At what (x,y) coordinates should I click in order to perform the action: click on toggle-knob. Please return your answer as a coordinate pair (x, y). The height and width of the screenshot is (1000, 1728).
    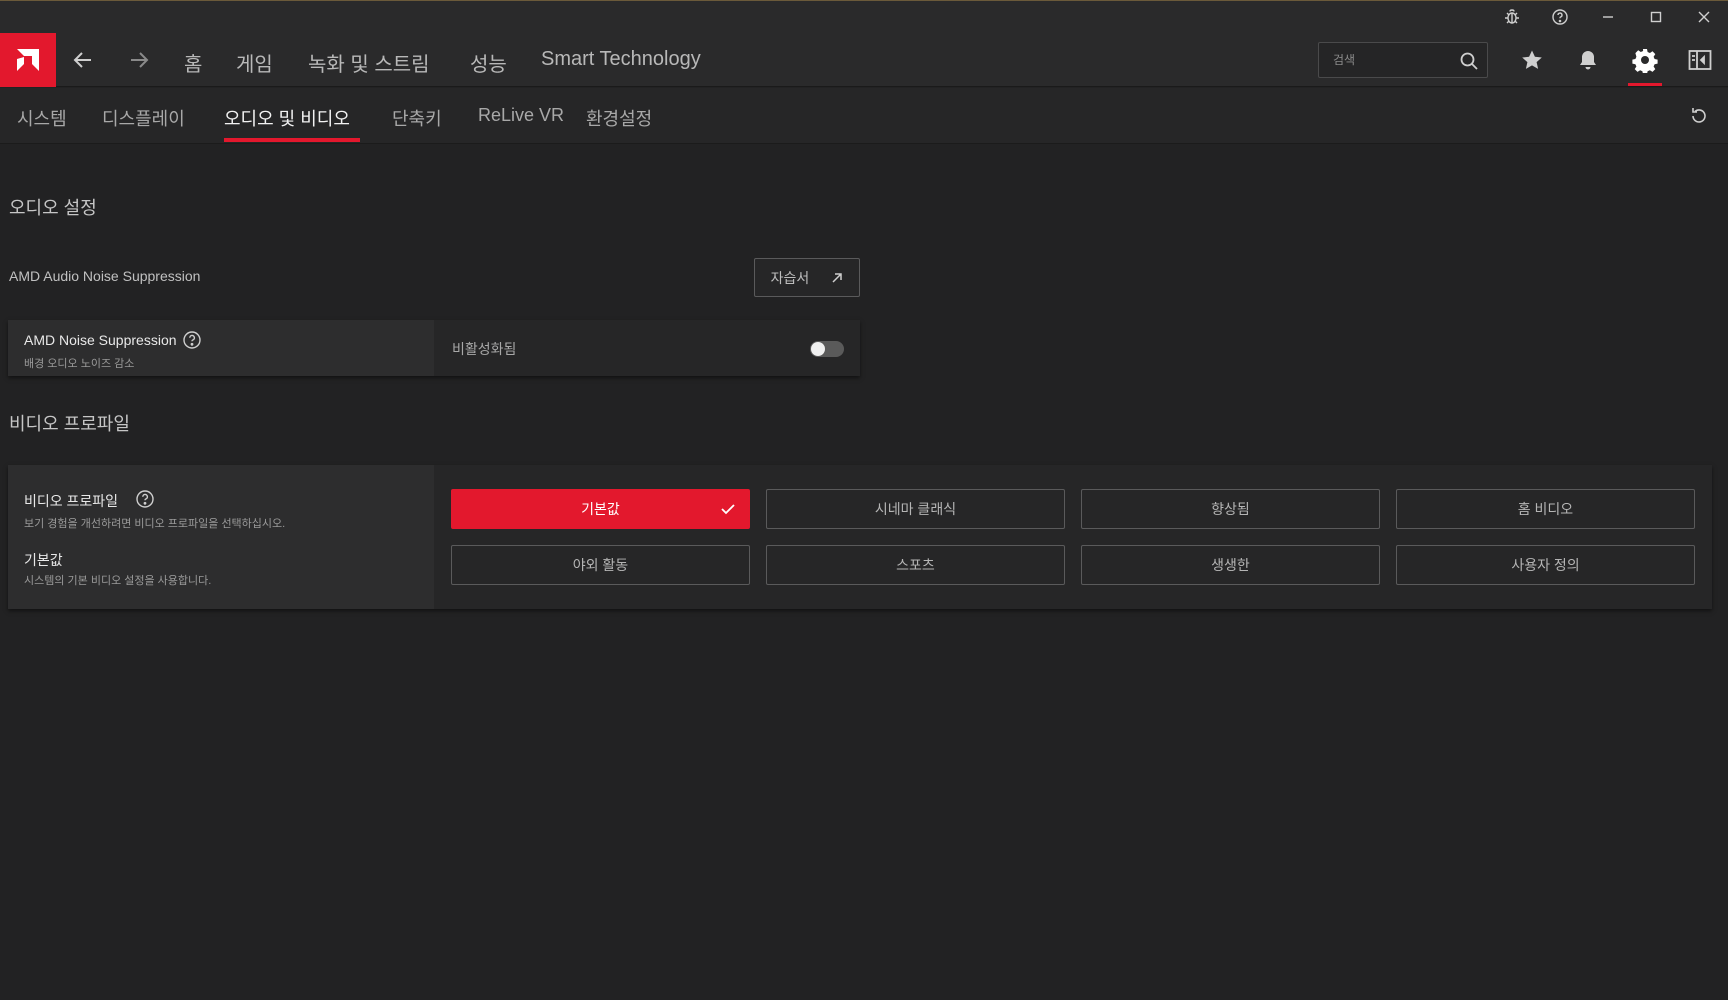
    Looking at the image, I should click on (818, 349).